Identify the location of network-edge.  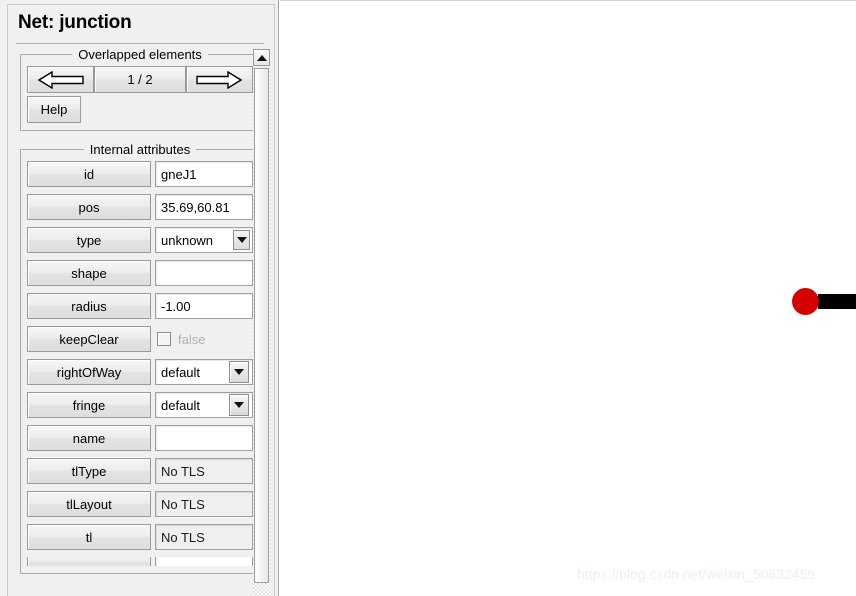
(837, 301).